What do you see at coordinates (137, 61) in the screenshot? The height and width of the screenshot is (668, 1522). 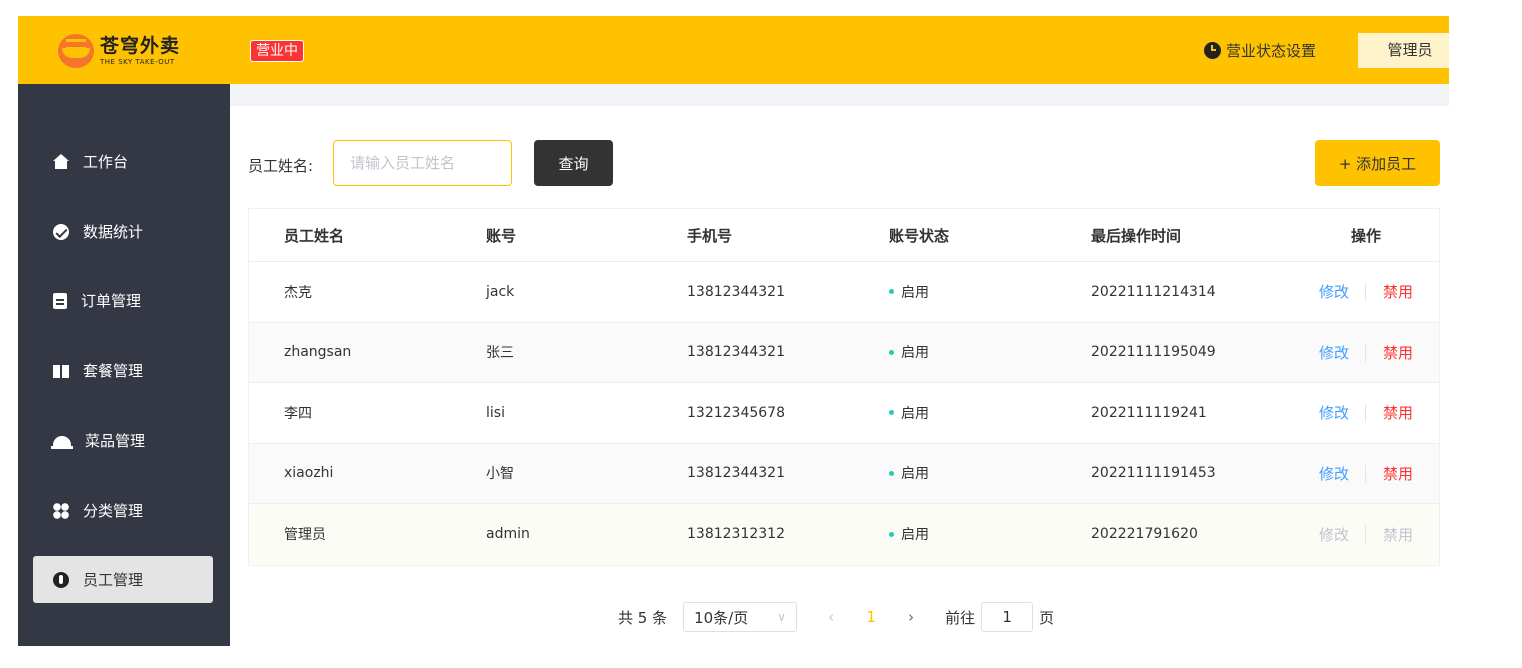 I see `logo-subtitle: THE SKY TAKE-OUT` at bounding box center [137, 61].